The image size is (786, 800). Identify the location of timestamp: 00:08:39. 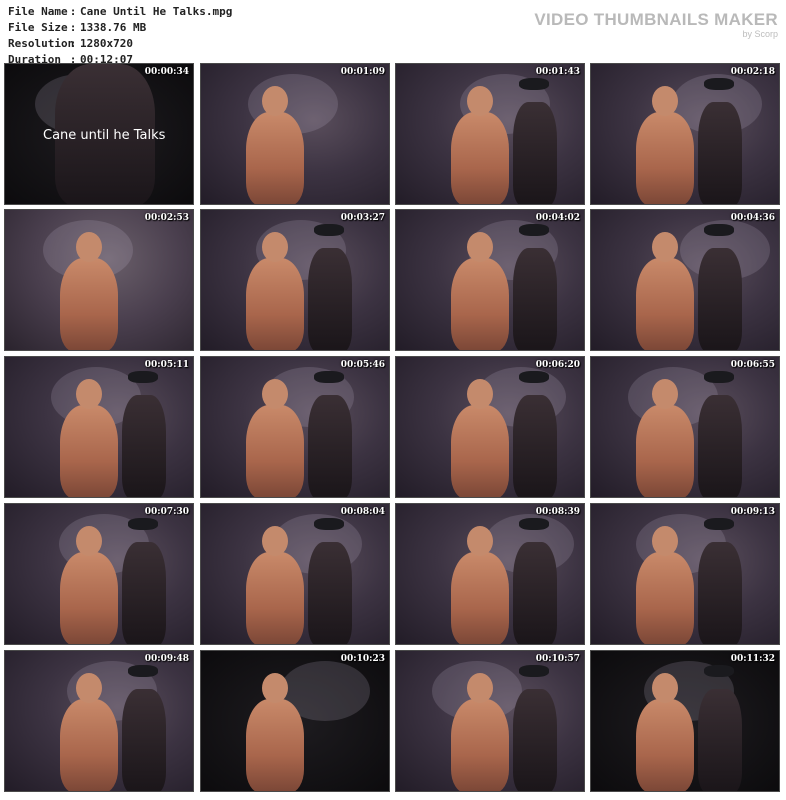
(557, 512).